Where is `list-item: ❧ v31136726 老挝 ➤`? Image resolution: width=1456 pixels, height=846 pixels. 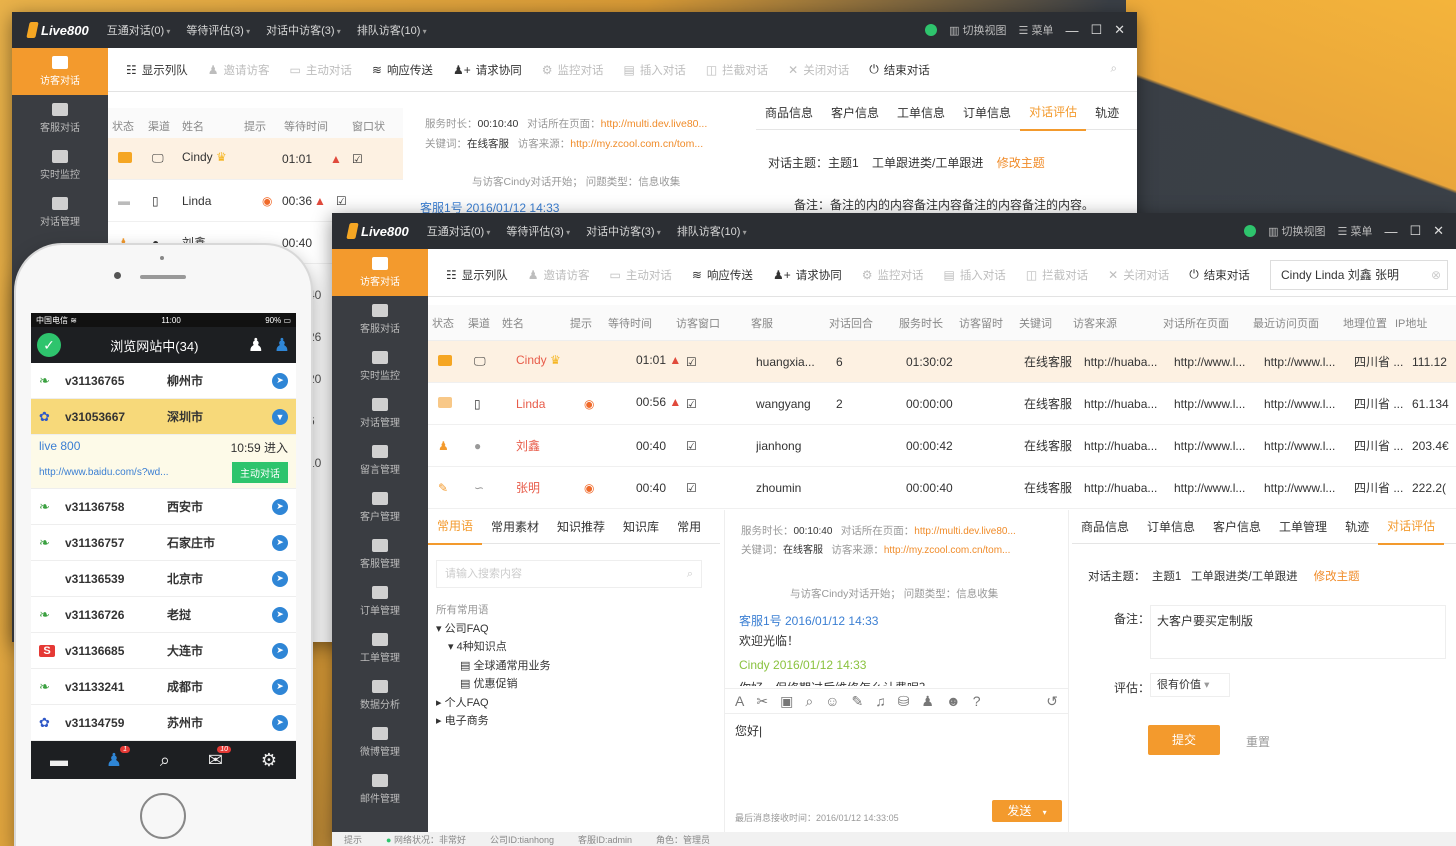
list-item: ❧ v31136726 老挝 ➤ is located at coordinates (163, 615).